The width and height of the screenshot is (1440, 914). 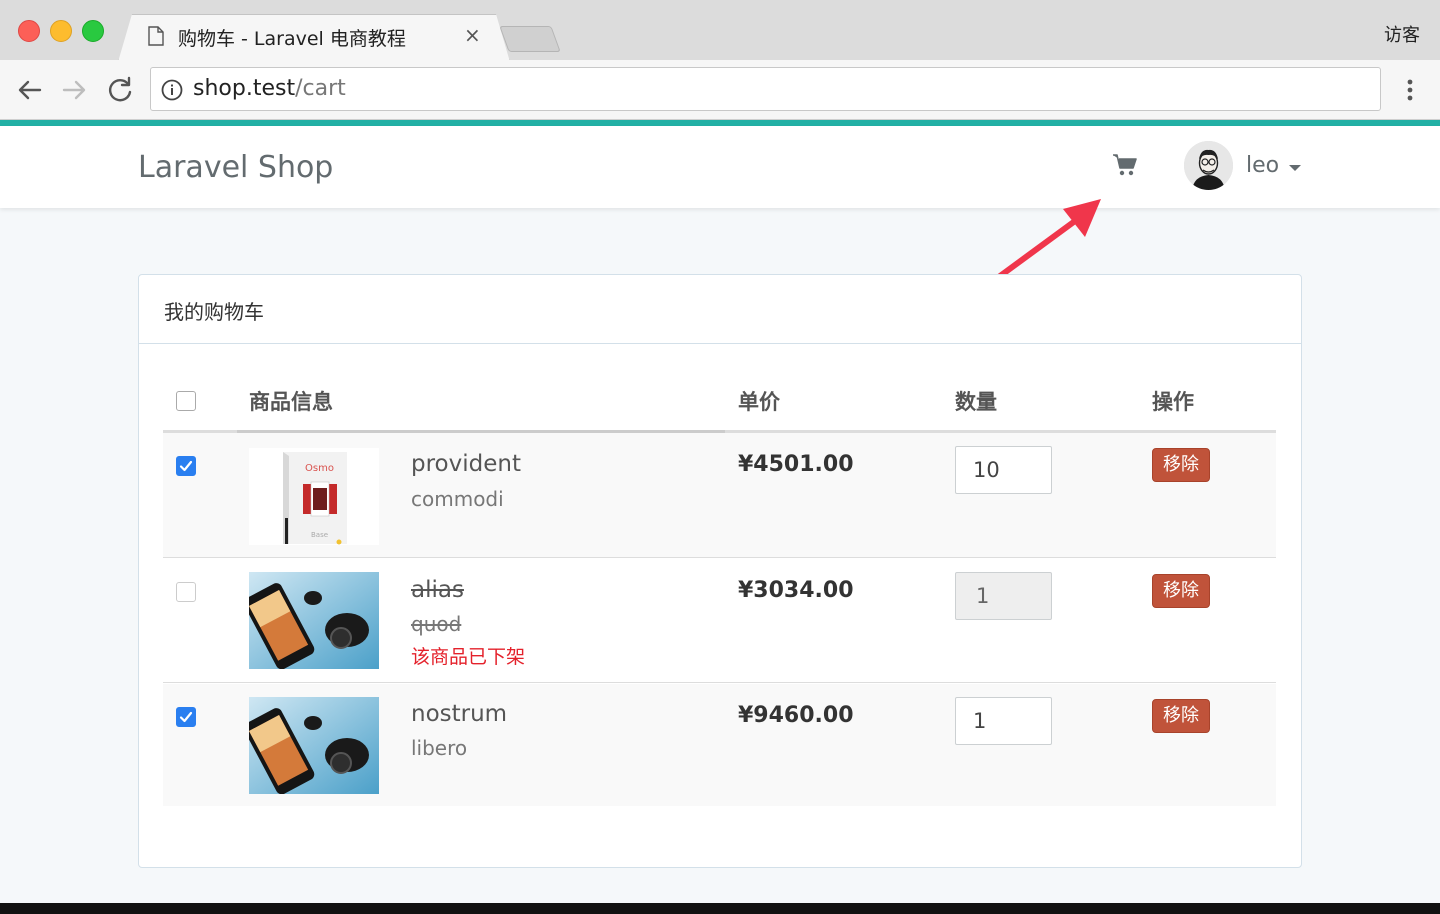 What do you see at coordinates (29, 31) in the screenshot?
I see `window-close-button` at bounding box center [29, 31].